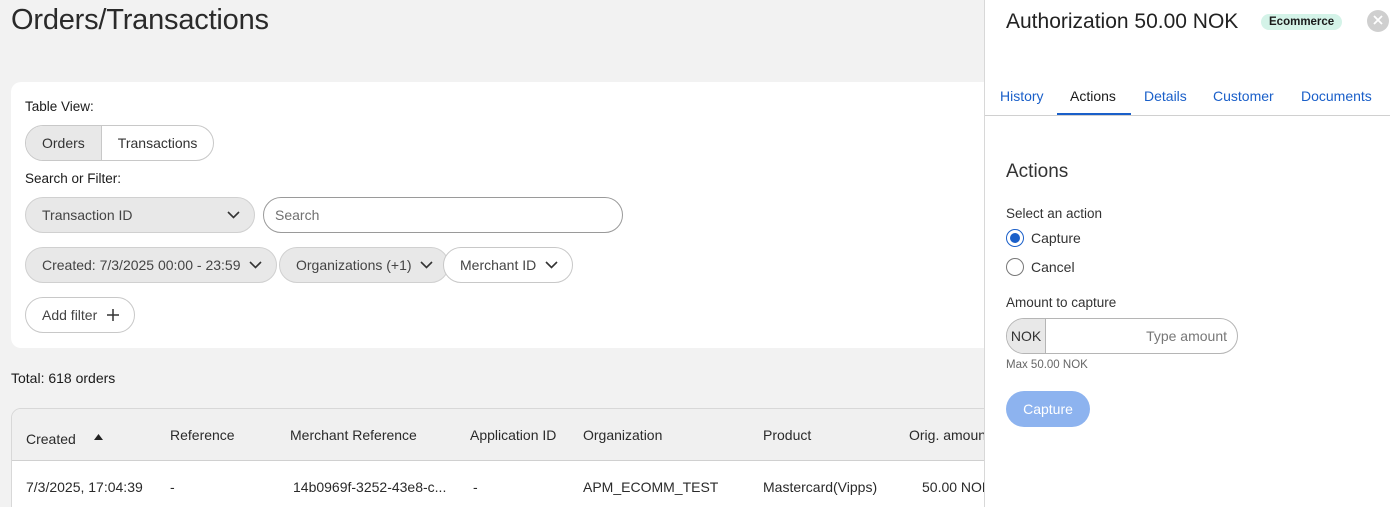  Describe the element at coordinates (957, 487) in the screenshot. I see `cell-orig-amount: 50.00 NOK` at that location.